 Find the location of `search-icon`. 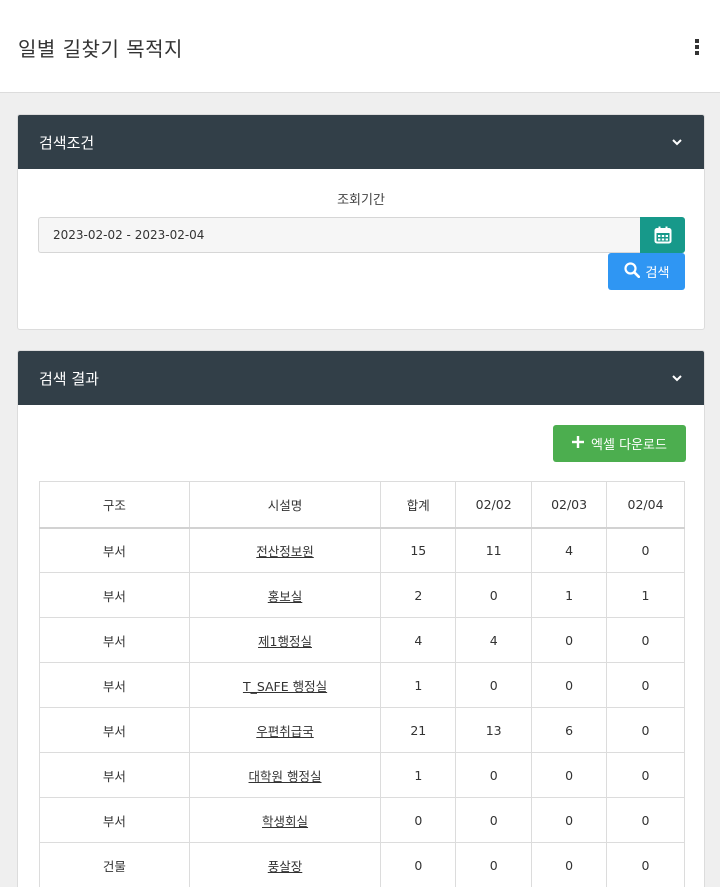

search-icon is located at coordinates (631, 271).